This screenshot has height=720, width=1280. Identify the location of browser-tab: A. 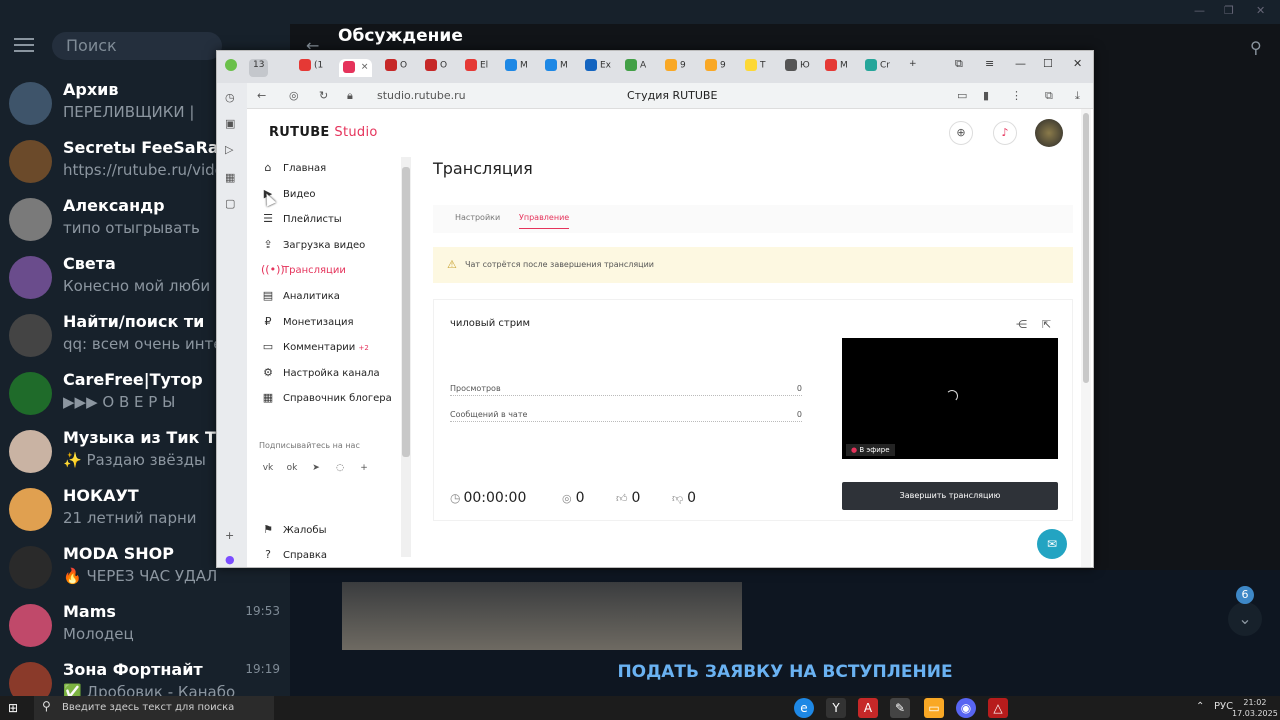
(635, 68).